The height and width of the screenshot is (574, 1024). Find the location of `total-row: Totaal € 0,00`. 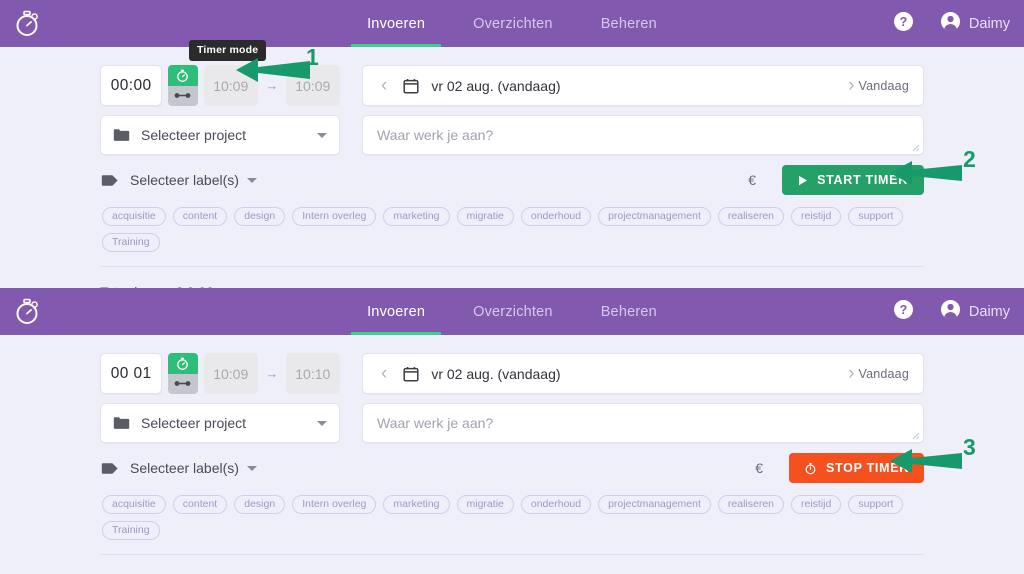

total-row: Totaal € 0,00 is located at coordinates (512, 564).